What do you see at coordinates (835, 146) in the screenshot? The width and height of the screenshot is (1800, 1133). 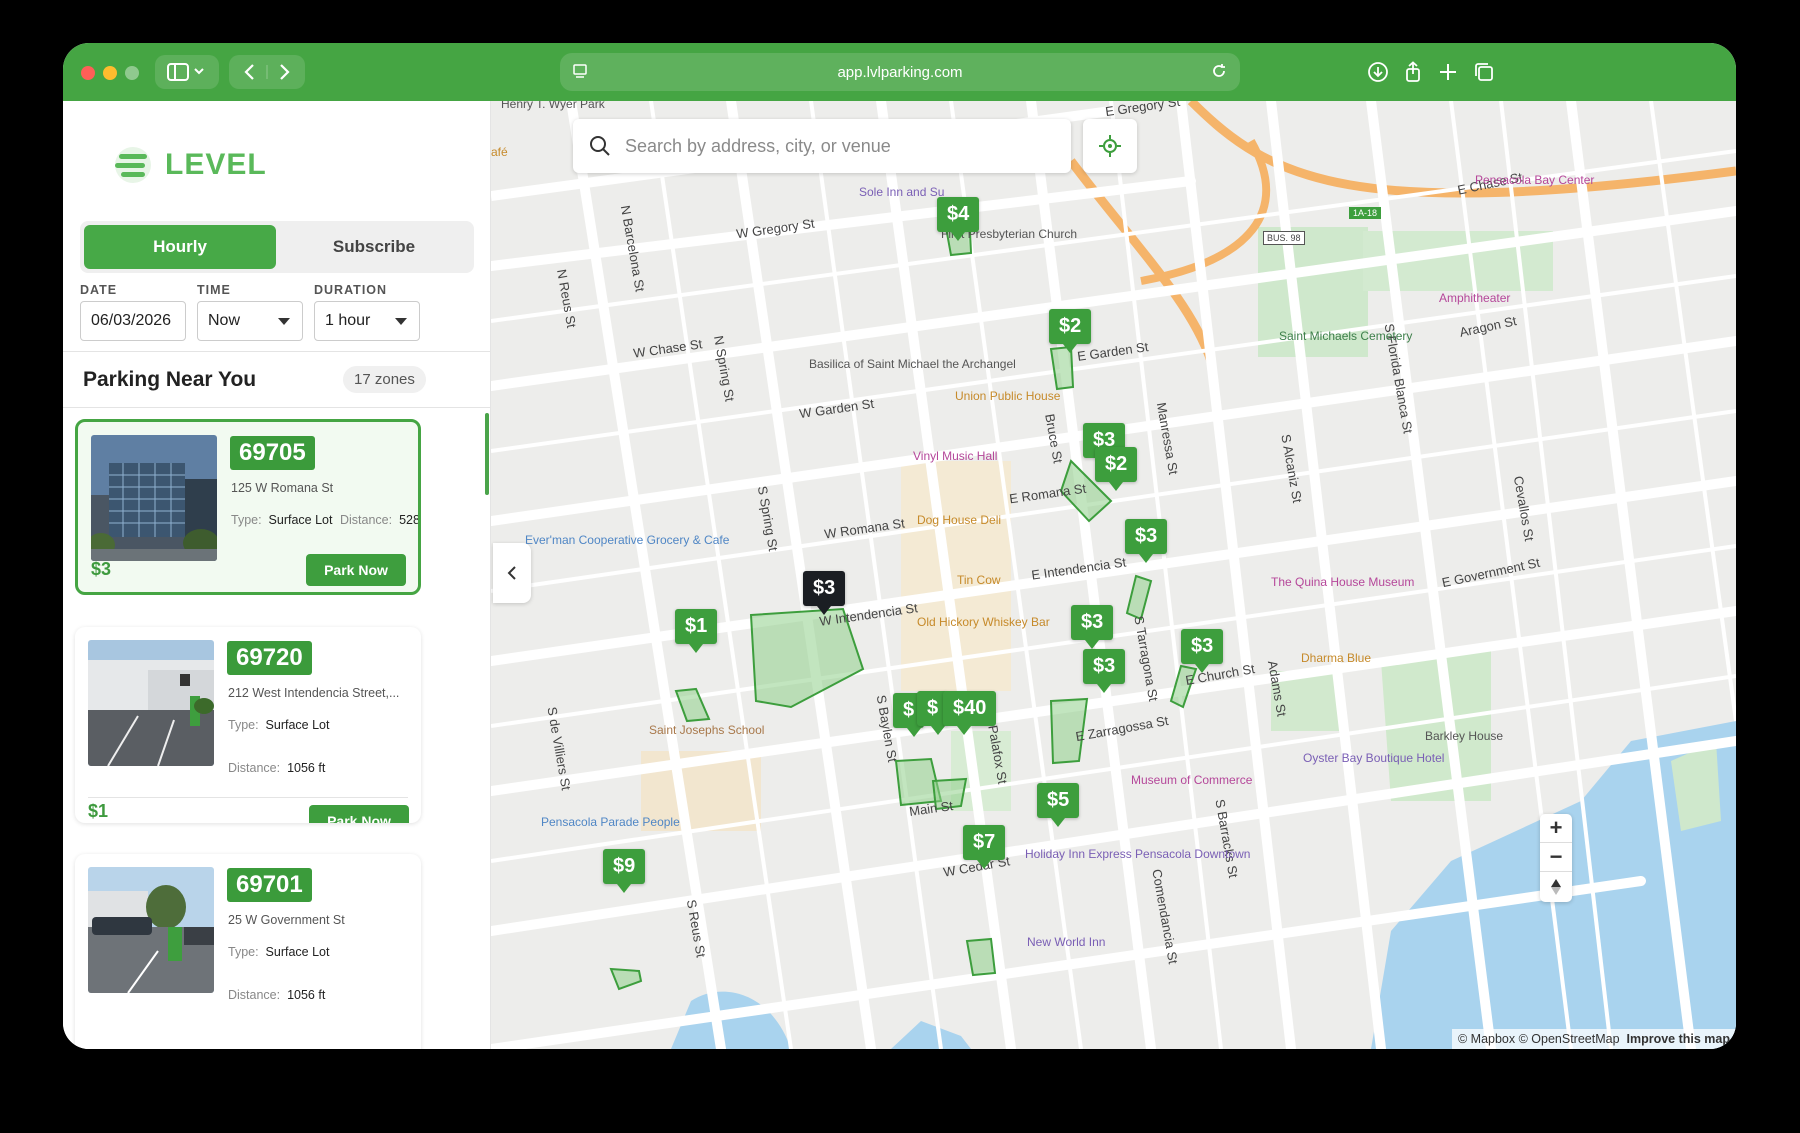 I see `search-input` at bounding box center [835, 146].